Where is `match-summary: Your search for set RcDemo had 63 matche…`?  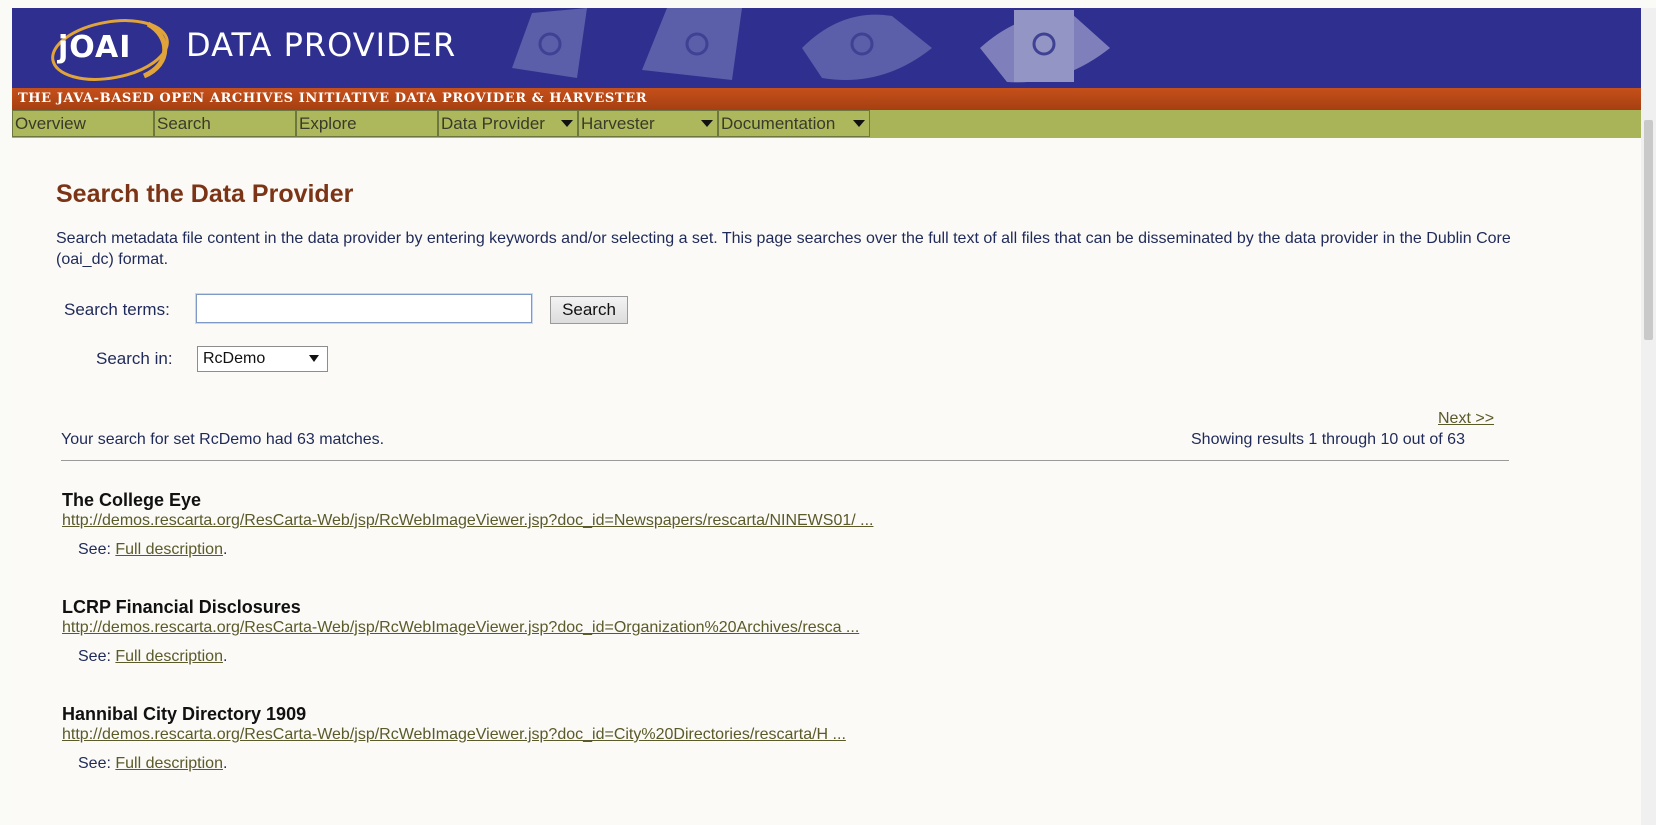
match-summary: Your search for set RcDemo had 63 matche… is located at coordinates (223, 439).